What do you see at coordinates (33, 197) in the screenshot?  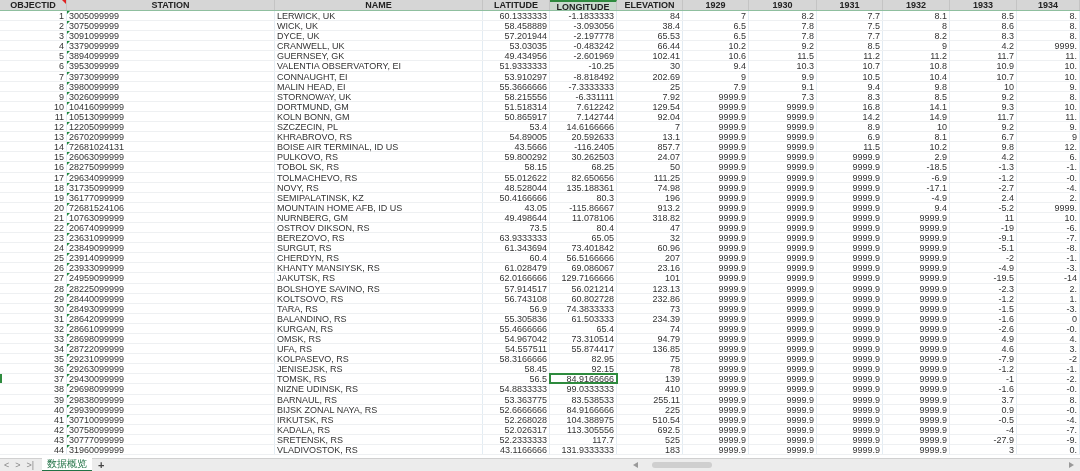 I see `table-cell: 19` at bounding box center [33, 197].